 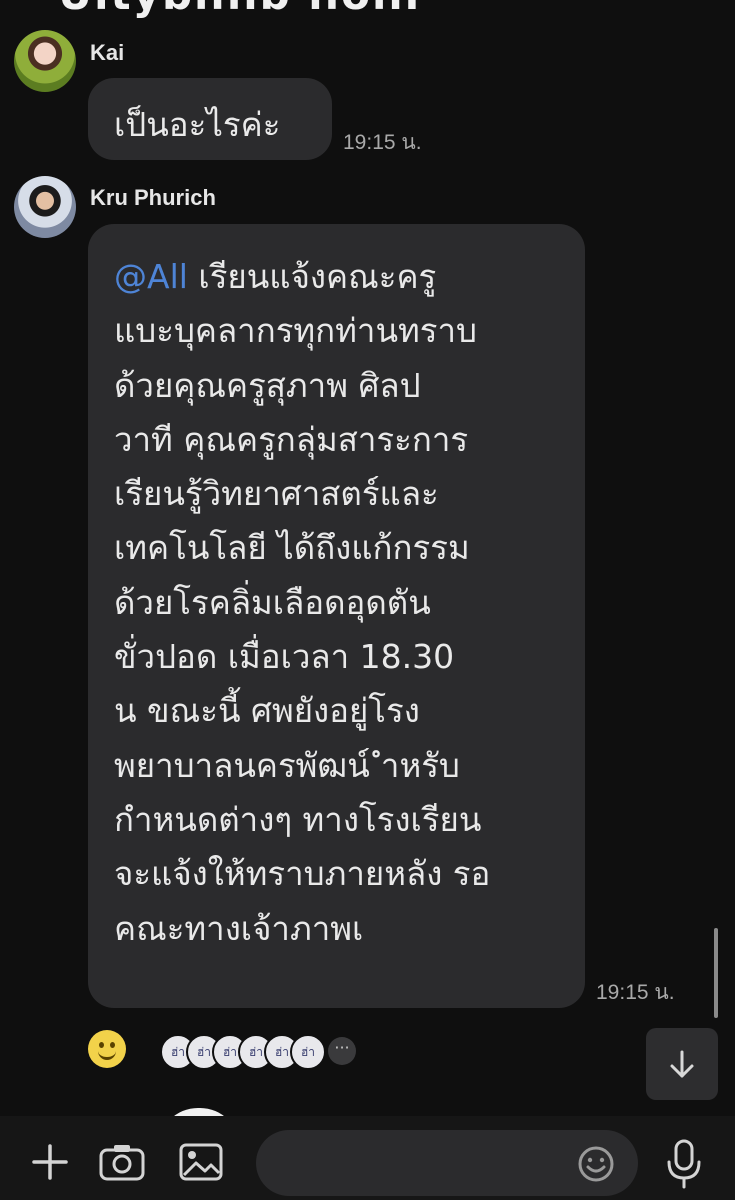 What do you see at coordinates (295, 331) in the screenshot?
I see `message-line: แบะบุคลากรทุกท่านทราบ` at bounding box center [295, 331].